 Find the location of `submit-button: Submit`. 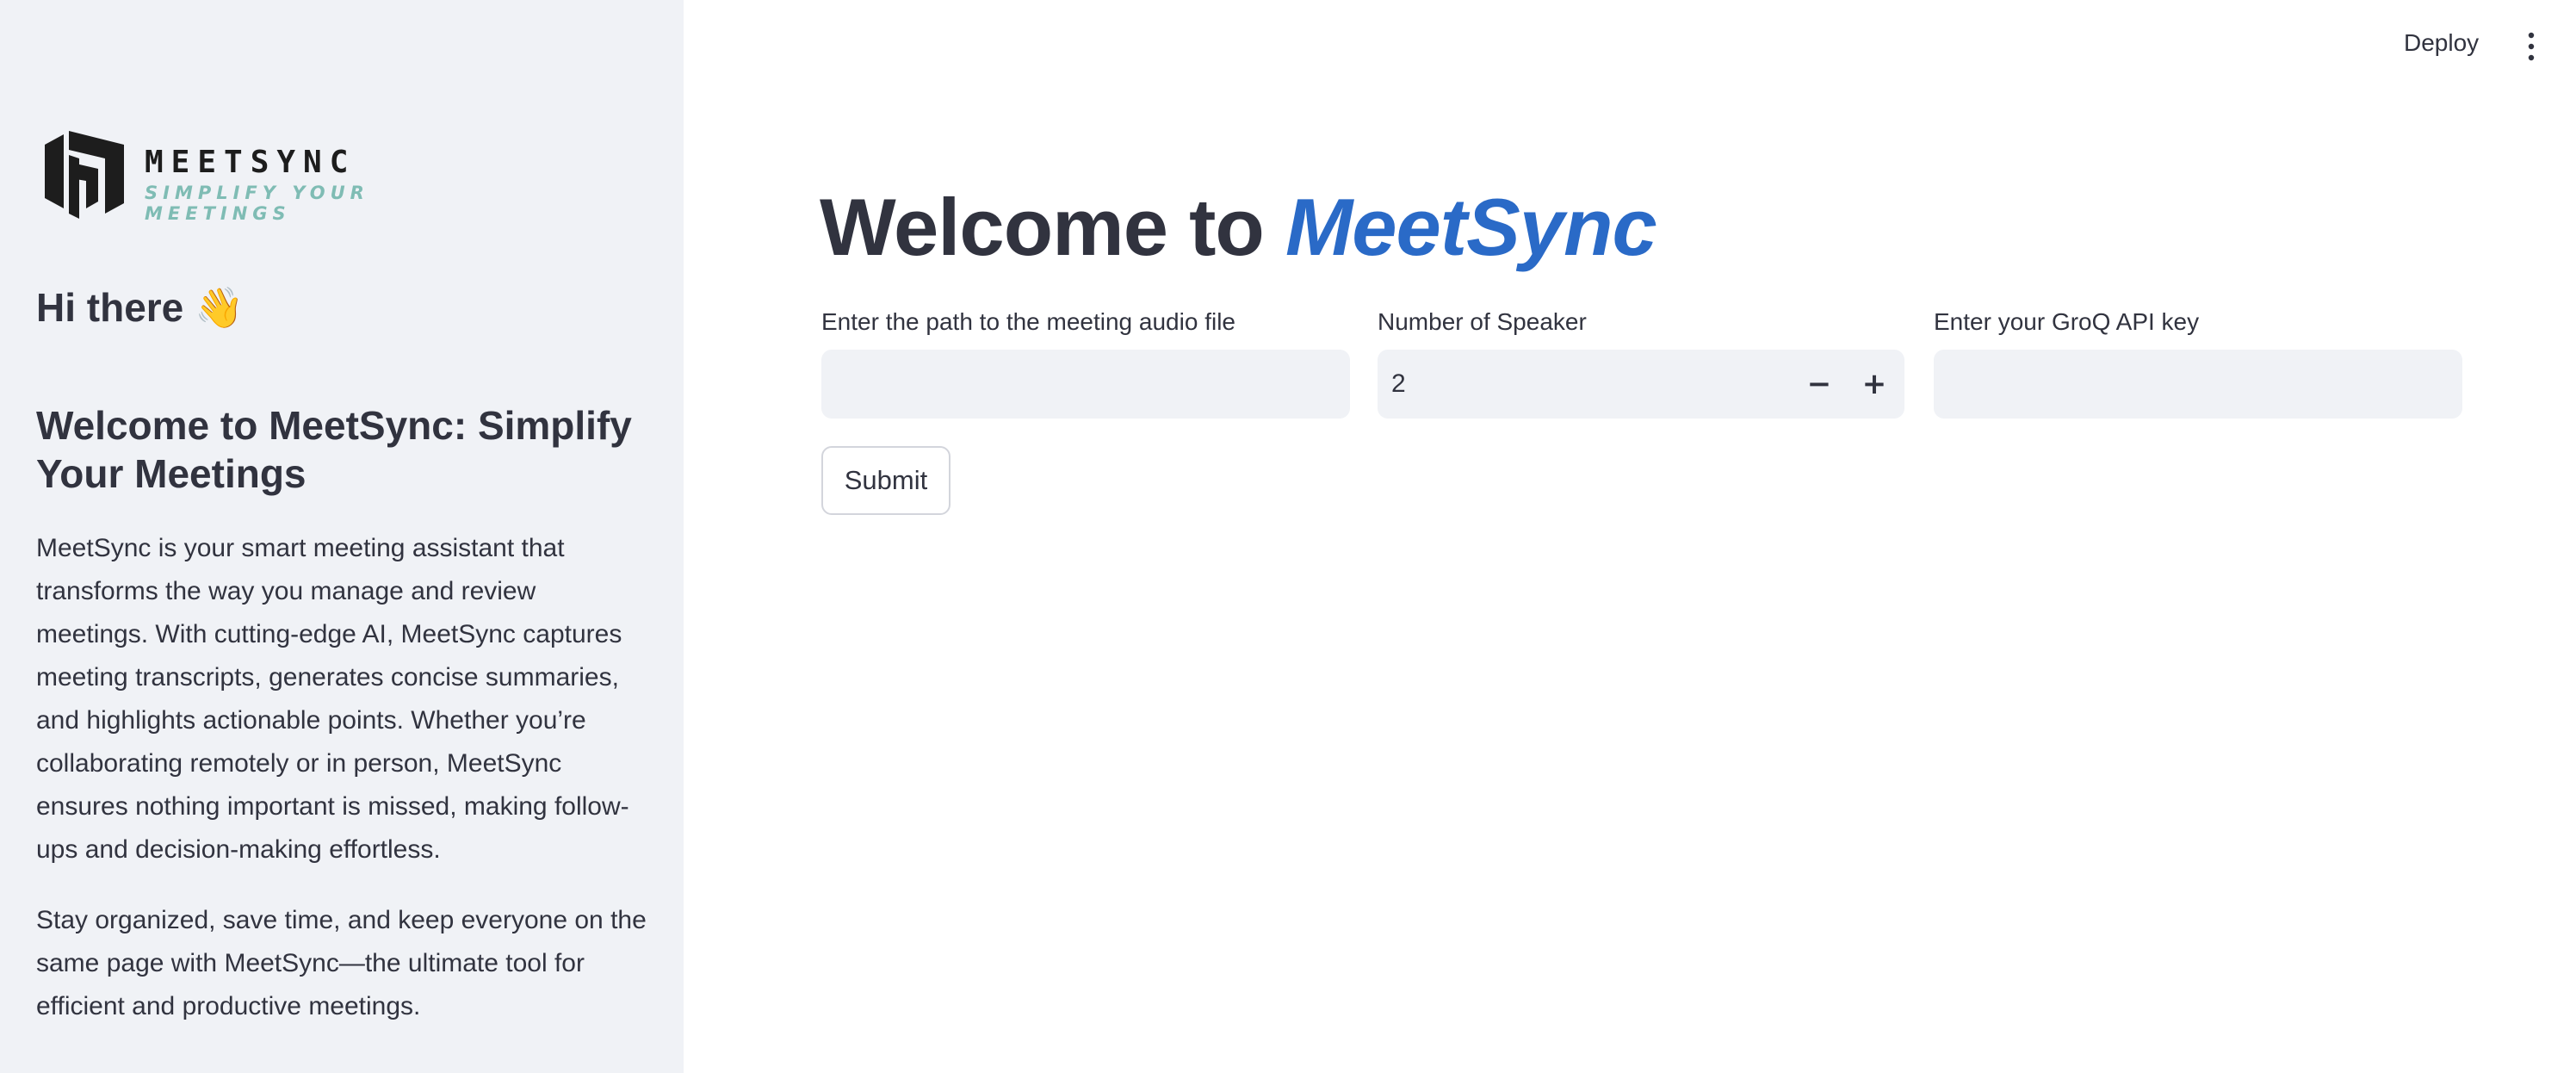

submit-button: Submit is located at coordinates (886, 480).